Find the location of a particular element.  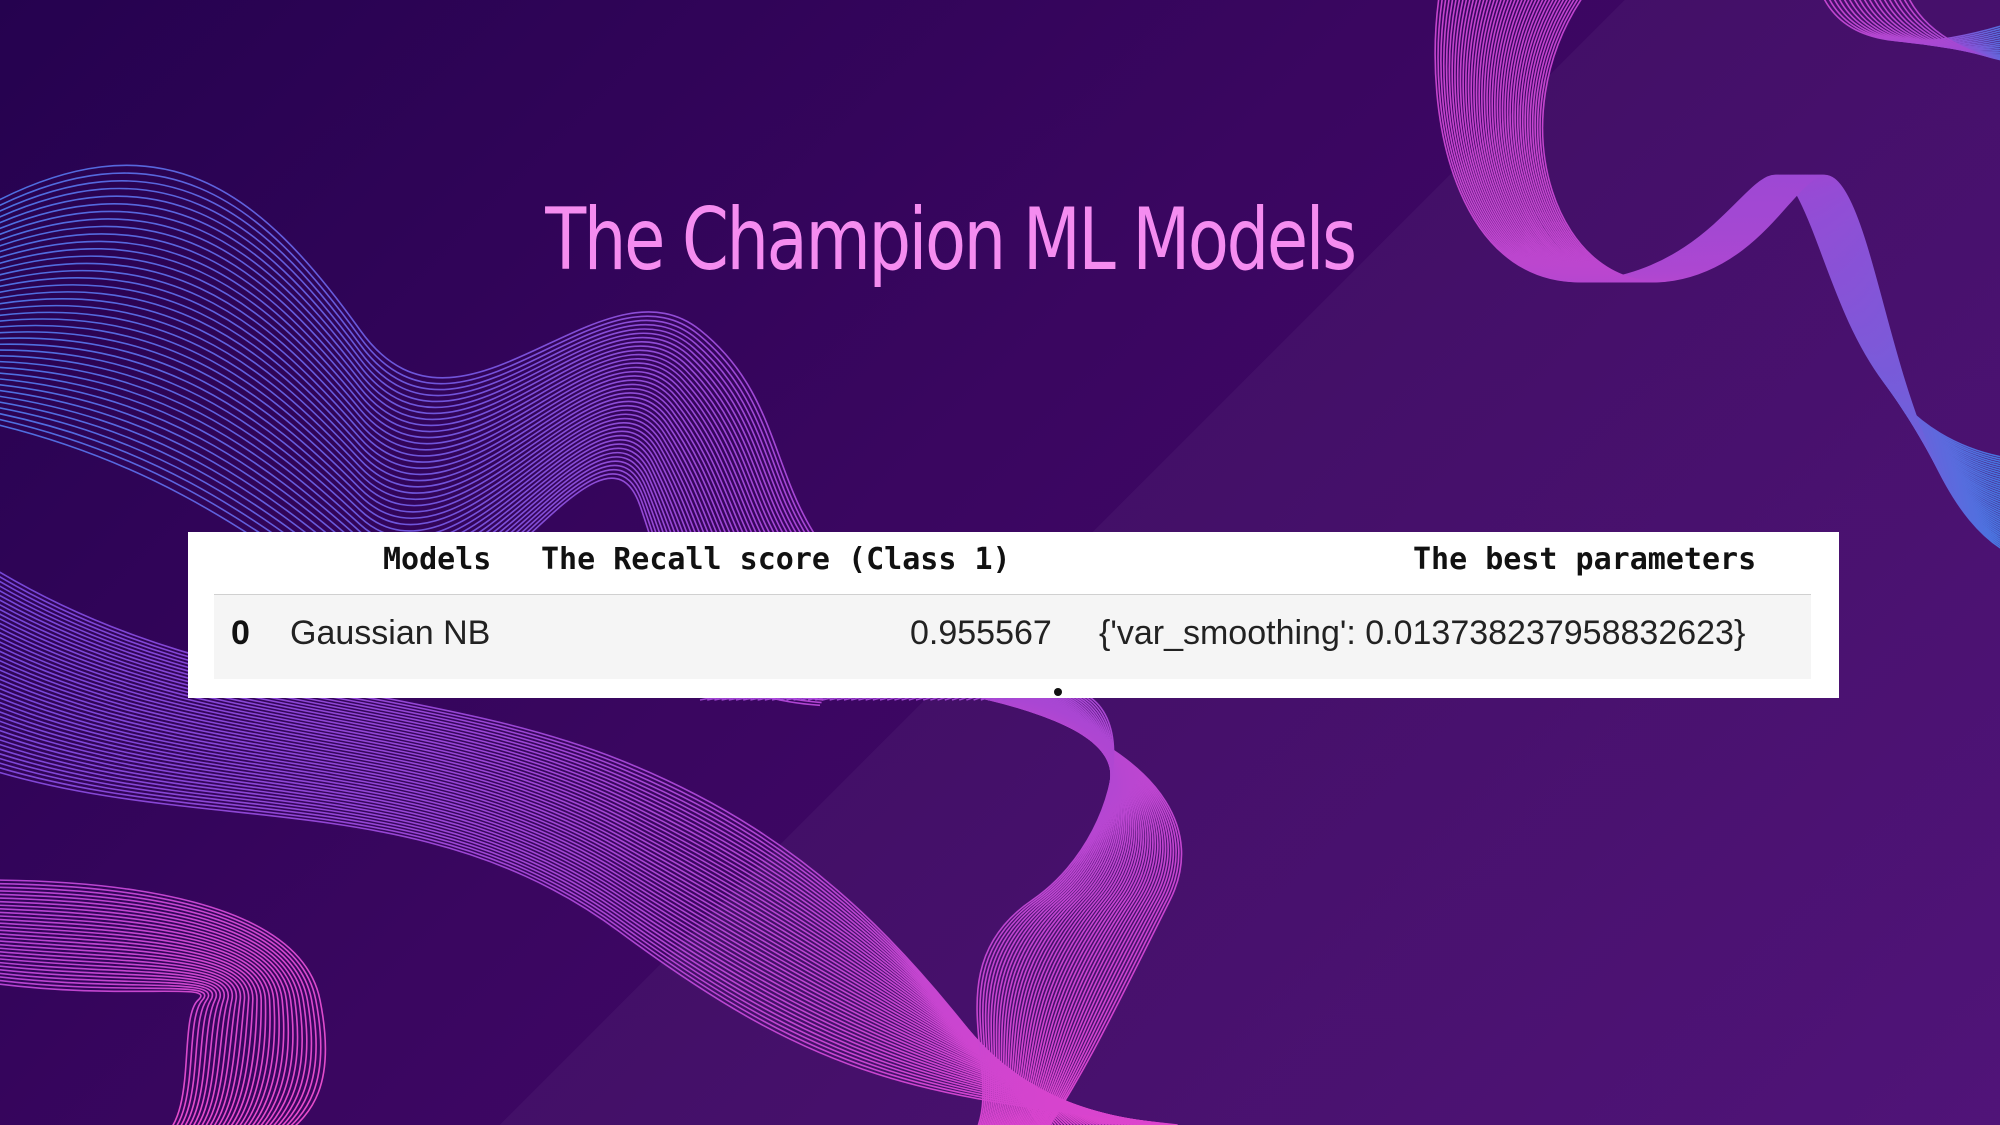

row-index: 0 is located at coordinates (240, 633).